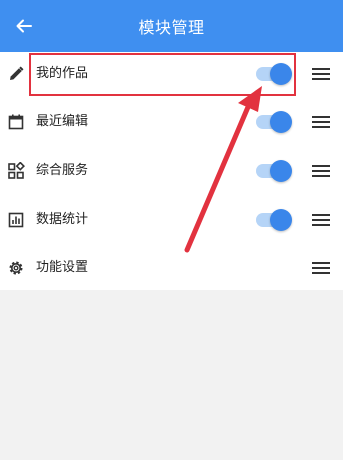 Image resolution: width=343 pixels, height=460 pixels. What do you see at coordinates (223, 169) in the screenshot?
I see `annotation-arrow-icon` at bounding box center [223, 169].